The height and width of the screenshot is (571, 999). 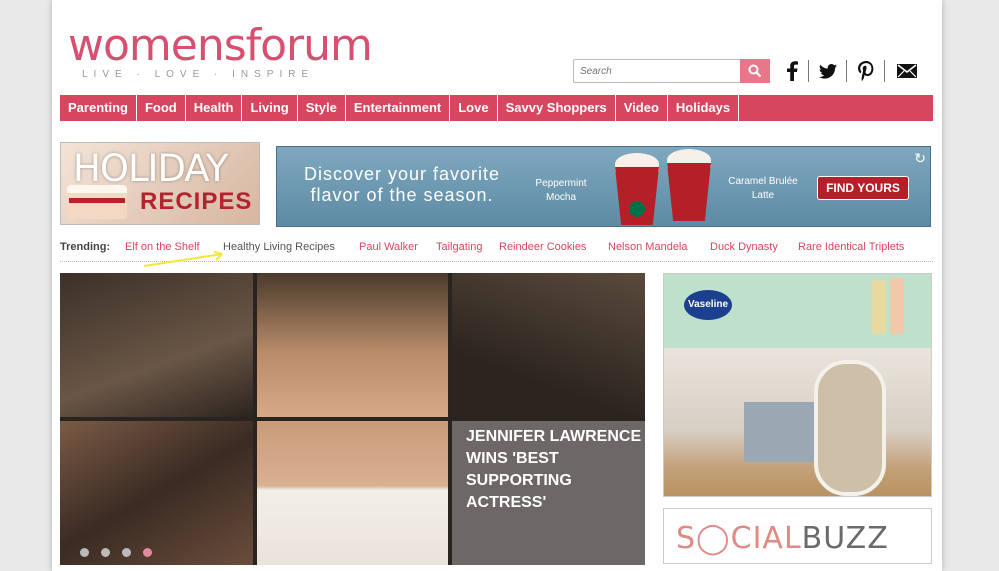 What do you see at coordinates (863, 188) in the screenshot?
I see `find-yours-button: FIND YOURS` at bounding box center [863, 188].